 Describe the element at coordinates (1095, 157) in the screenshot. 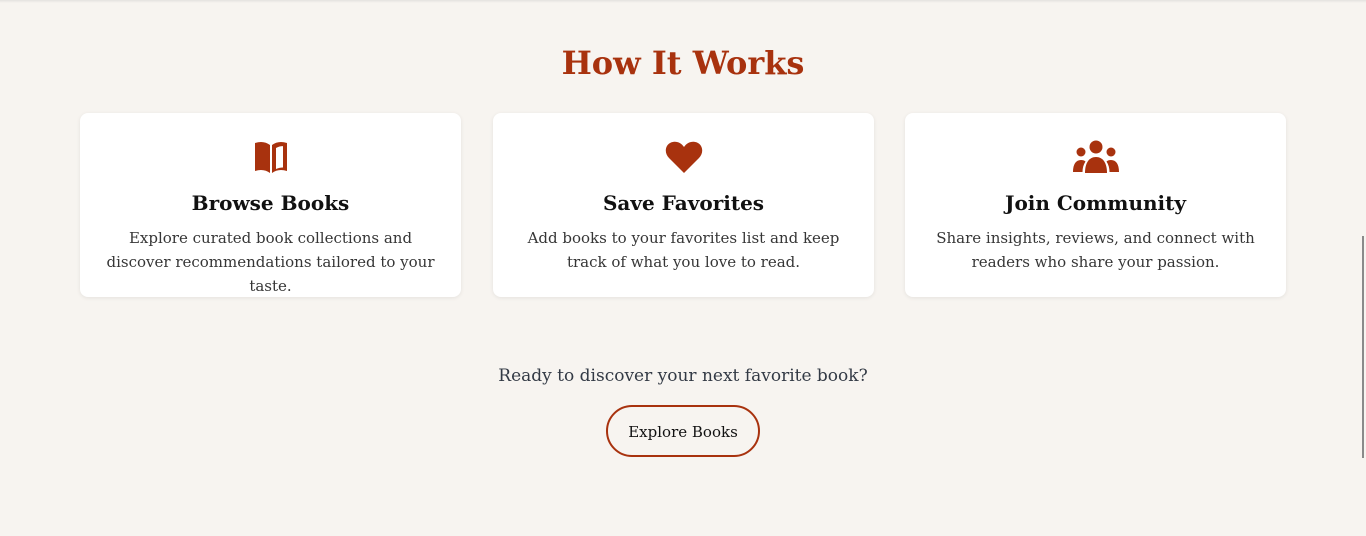

I see `users-icon` at that location.